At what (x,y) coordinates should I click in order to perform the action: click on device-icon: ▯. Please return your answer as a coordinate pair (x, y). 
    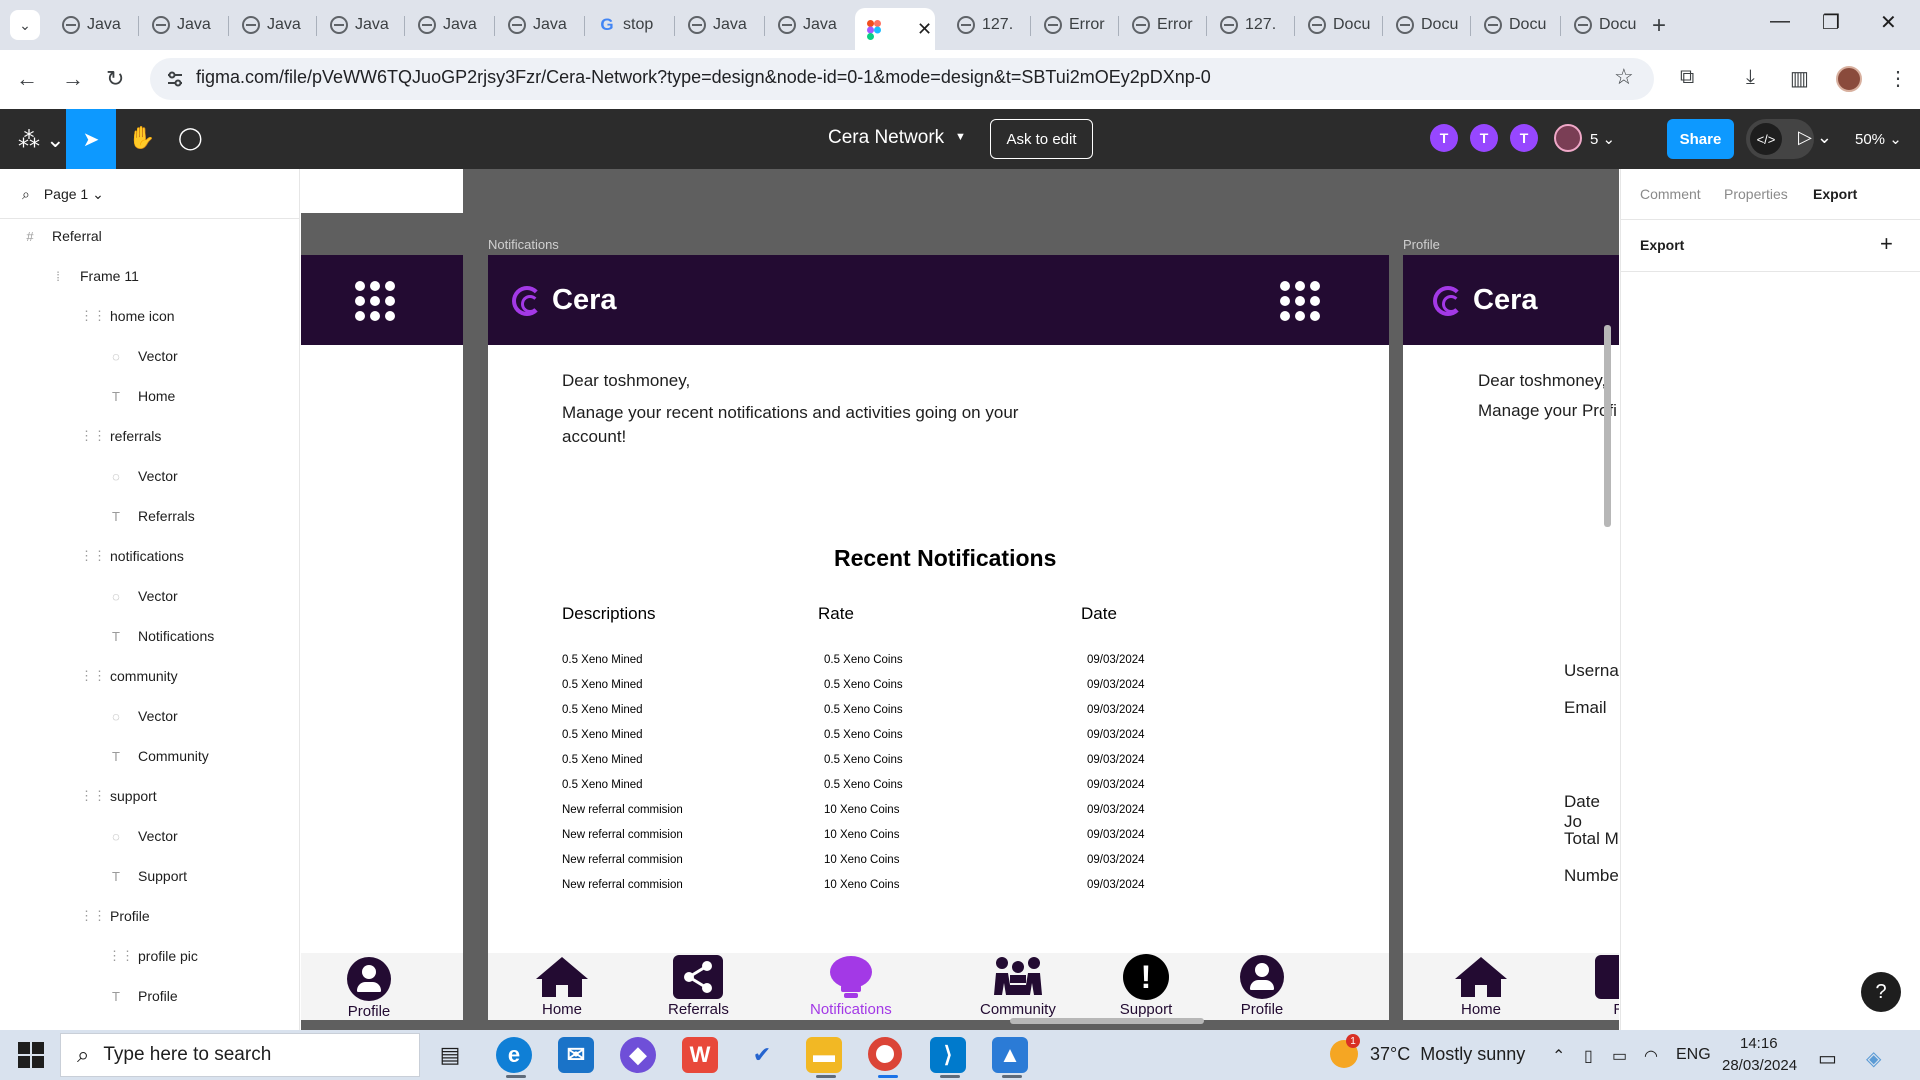
    Looking at the image, I should click on (1588, 1056).